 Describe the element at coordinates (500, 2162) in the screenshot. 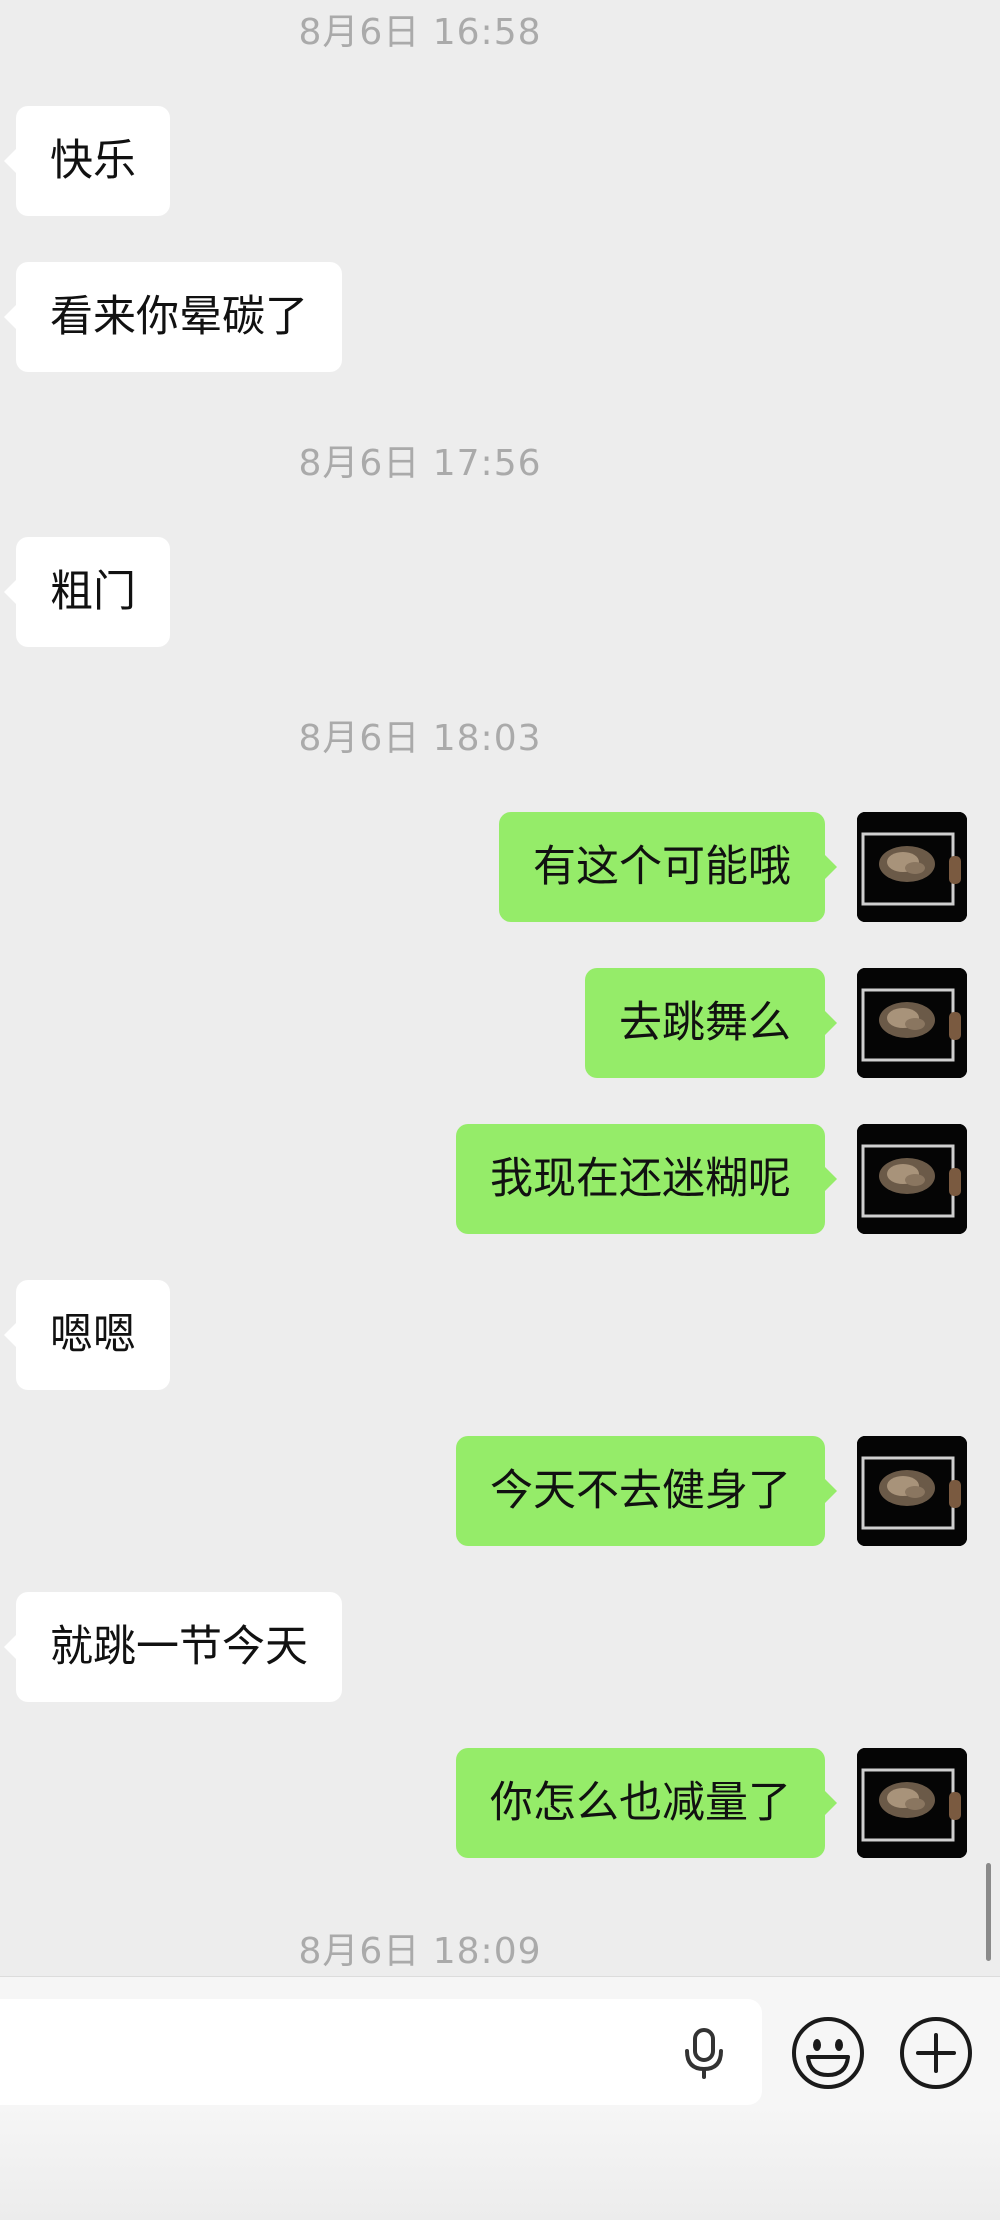

I see `keyboard-area-placeholder` at that location.